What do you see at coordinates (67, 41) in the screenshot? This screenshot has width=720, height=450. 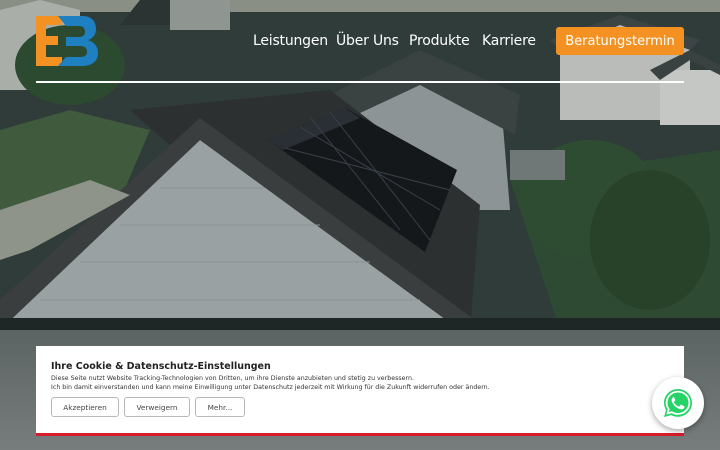 I see `logo-eb` at bounding box center [67, 41].